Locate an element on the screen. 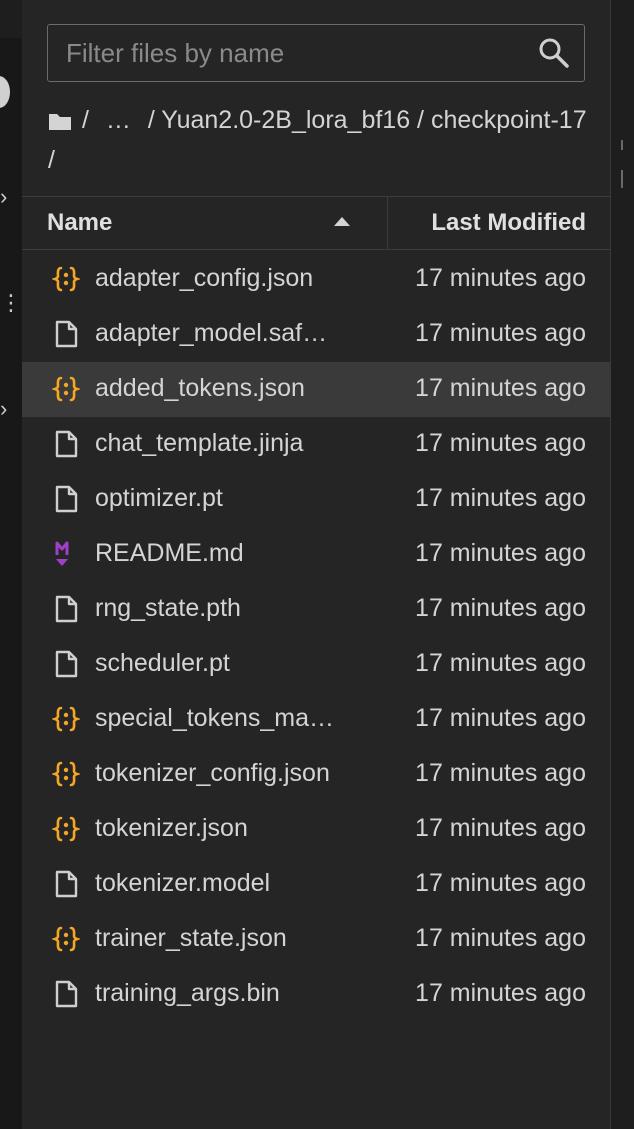 Image resolution: width=634 pixels, height=1129 pixels. column-header-name: Name is located at coordinates (79, 223).